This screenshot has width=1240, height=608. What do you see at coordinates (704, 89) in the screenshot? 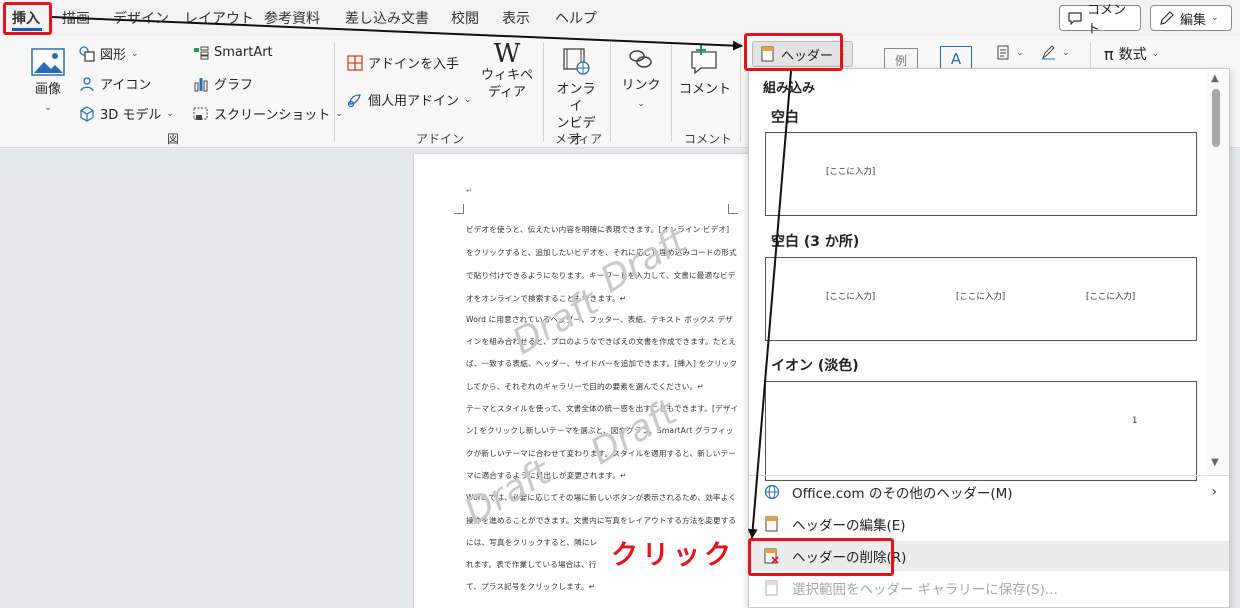
I see `new-comment-label: コメント` at bounding box center [704, 89].